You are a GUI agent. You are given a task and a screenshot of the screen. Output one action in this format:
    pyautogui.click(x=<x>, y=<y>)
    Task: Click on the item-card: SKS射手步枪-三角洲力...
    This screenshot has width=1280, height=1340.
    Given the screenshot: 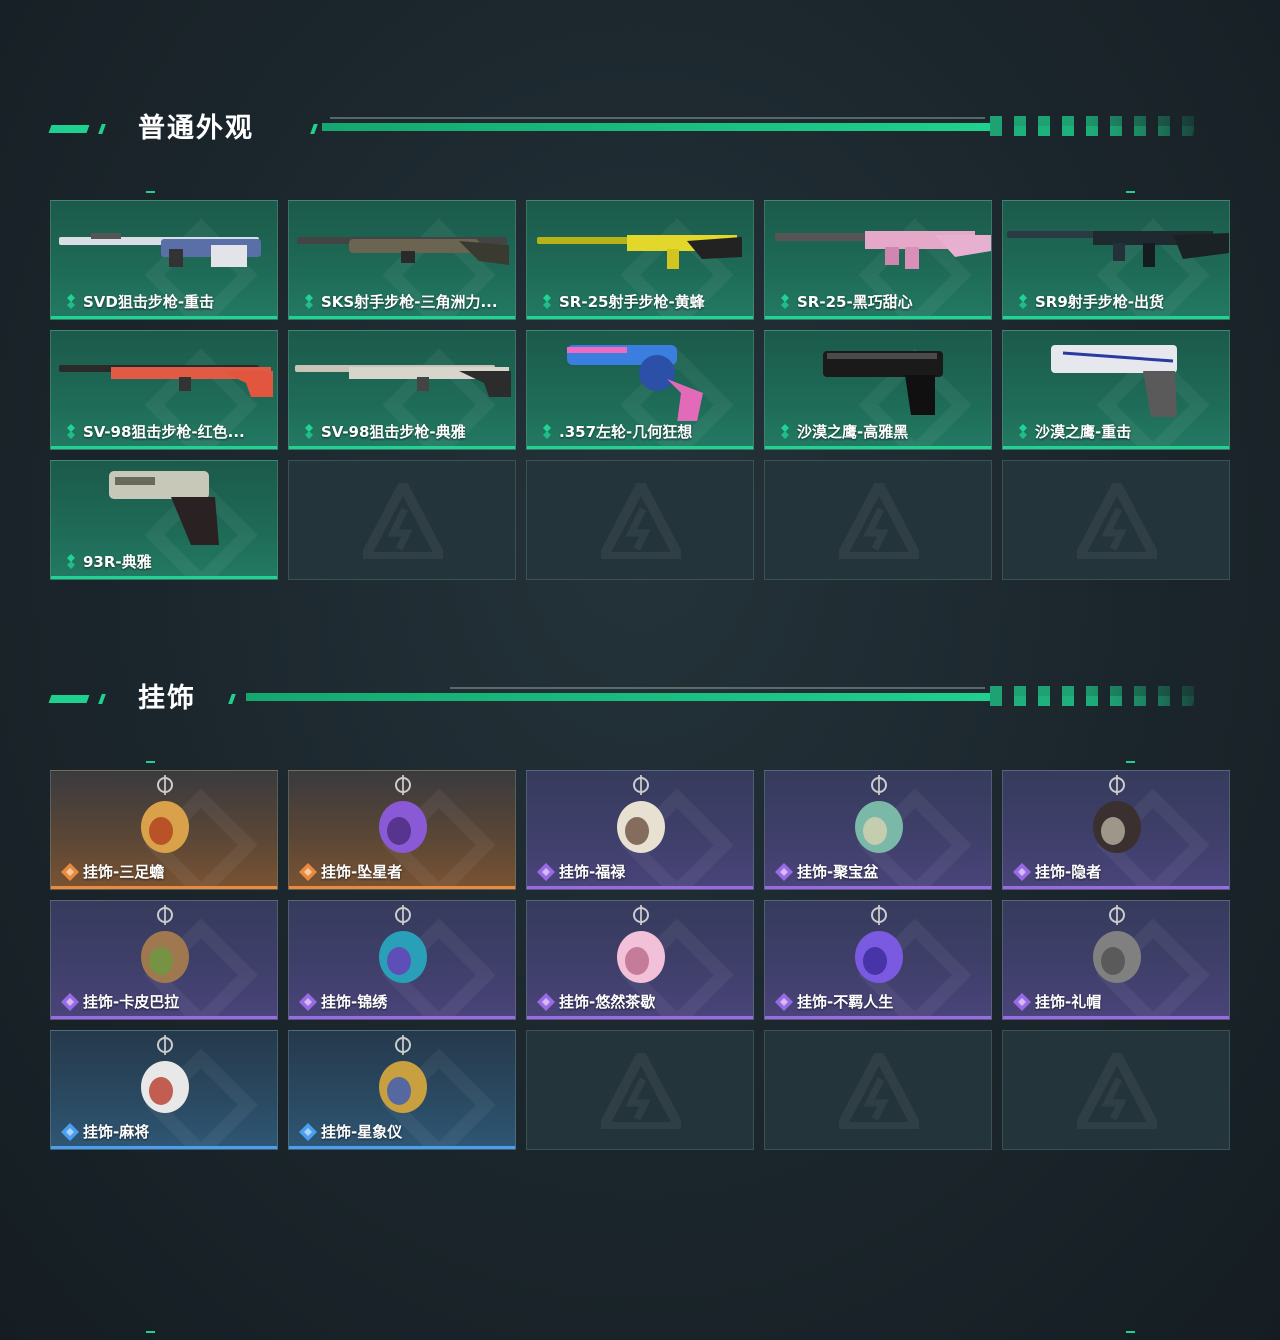 What is the action you would take?
    pyautogui.click(x=402, y=260)
    